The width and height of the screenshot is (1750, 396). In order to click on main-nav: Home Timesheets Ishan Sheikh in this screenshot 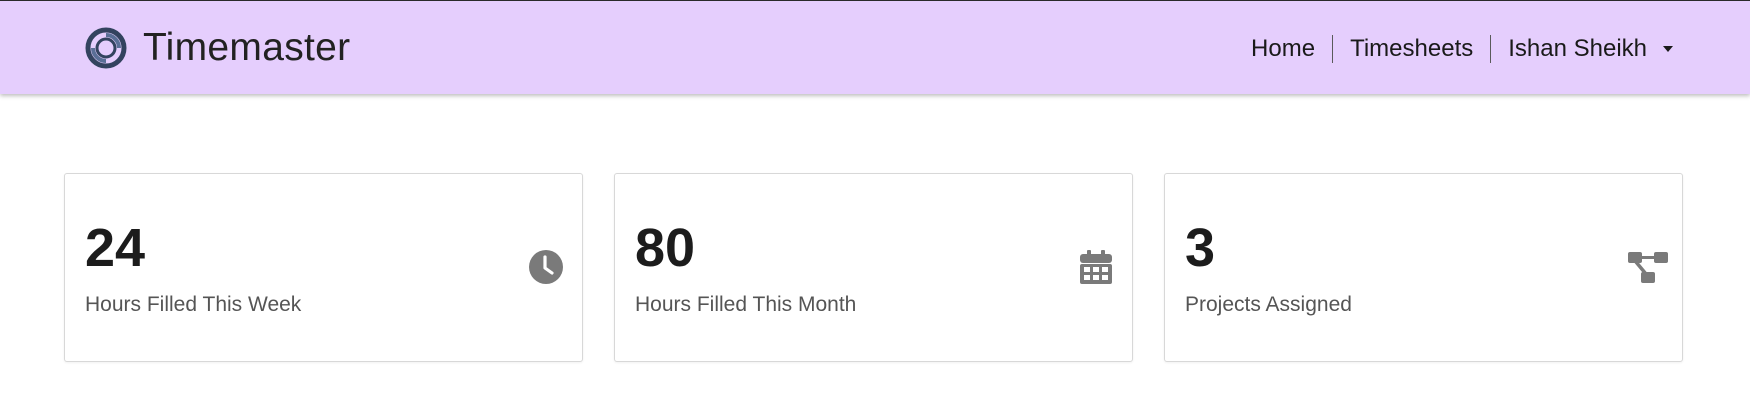, I will do `click(1462, 49)`.